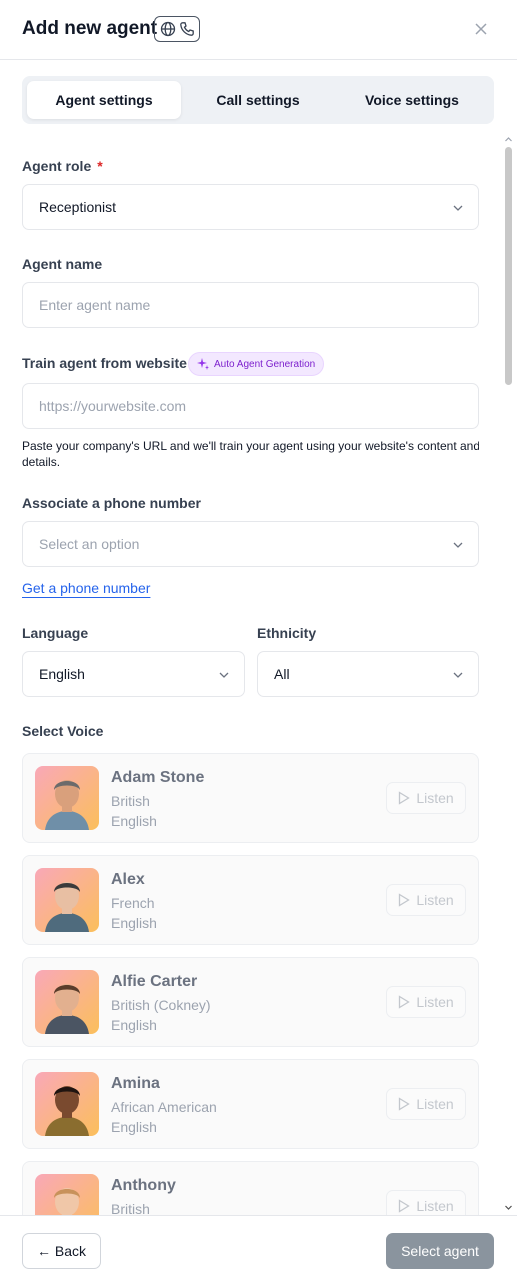 The height and width of the screenshot is (1284, 517). I want to click on scroll-down-icon, so click(508, 1207).